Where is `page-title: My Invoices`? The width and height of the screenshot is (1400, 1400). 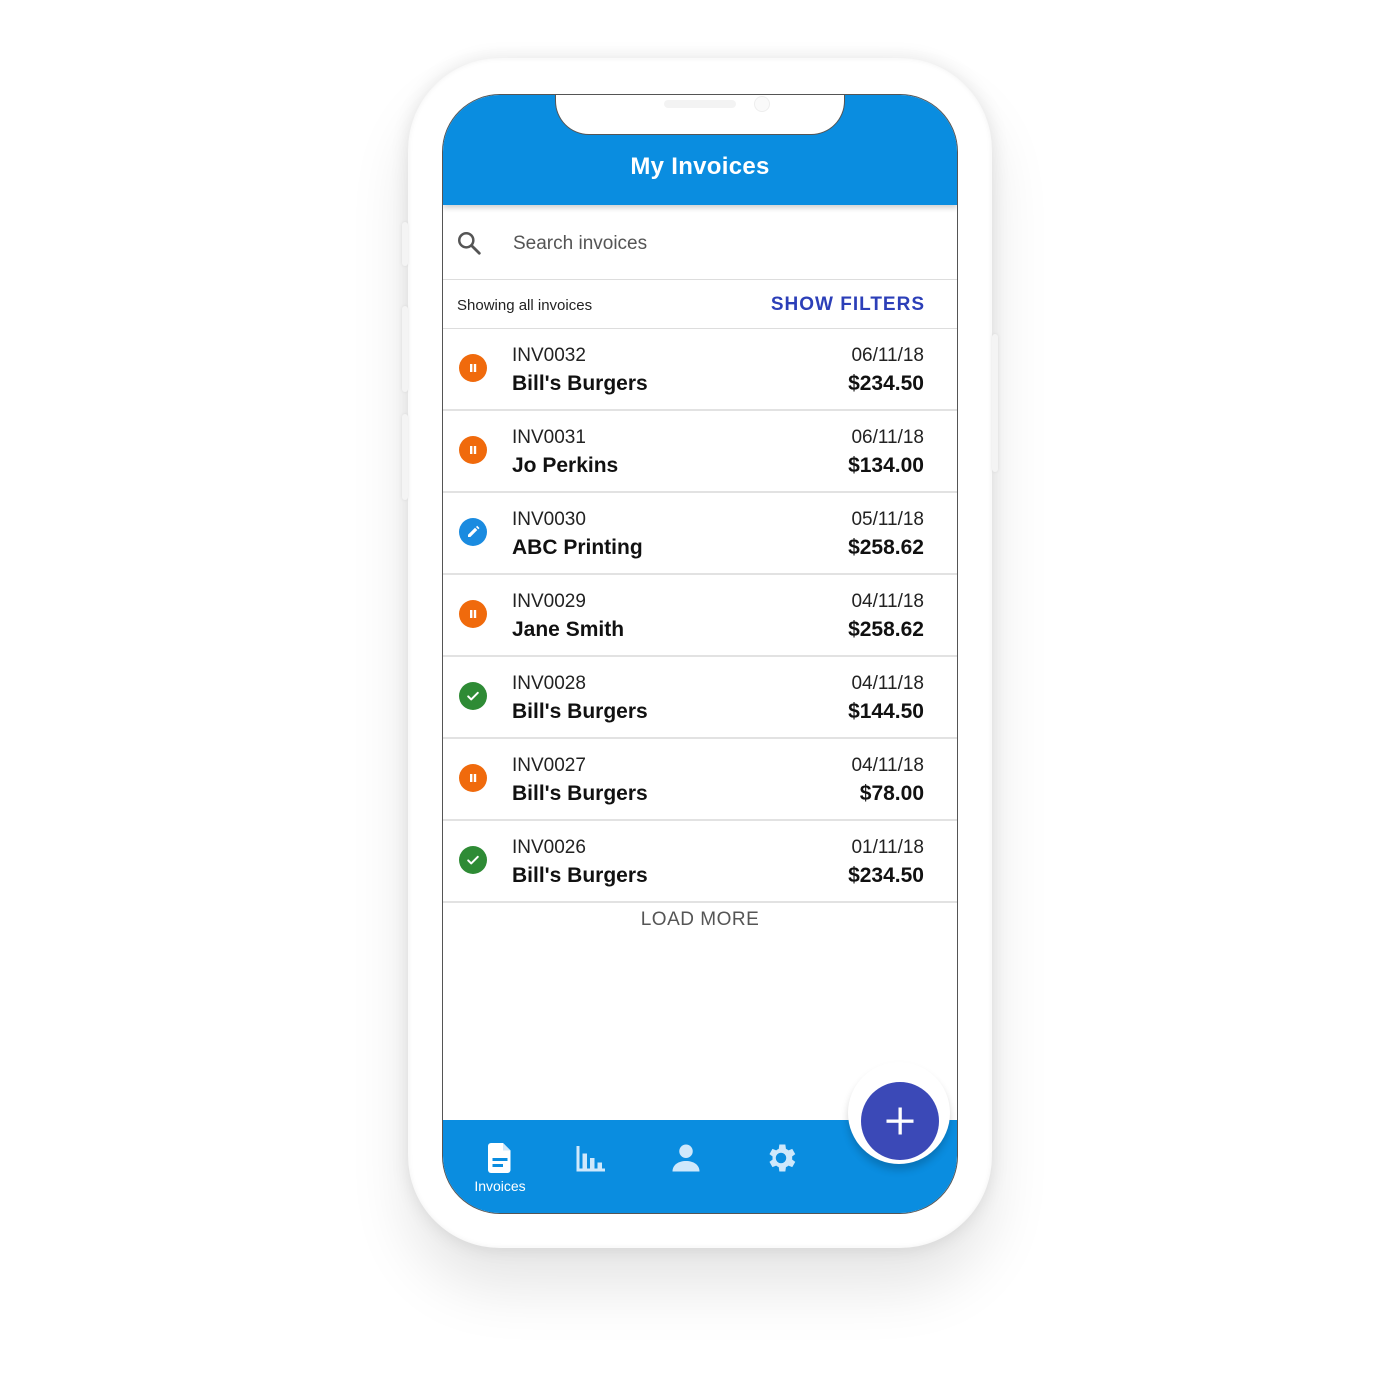
page-title: My Invoices is located at coordinates (700, 166).